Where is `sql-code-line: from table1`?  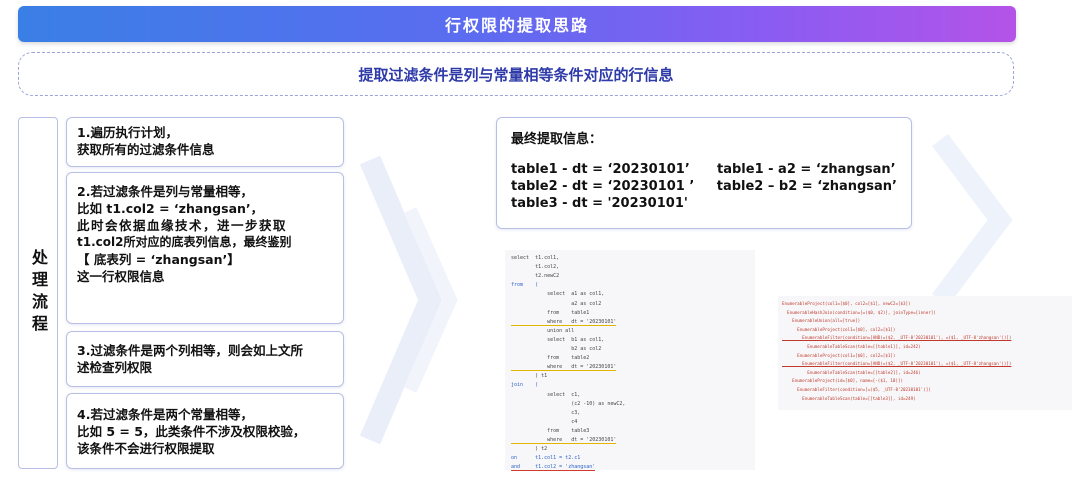
sql-code-line: from table1 is located at coordinates (550, 312).